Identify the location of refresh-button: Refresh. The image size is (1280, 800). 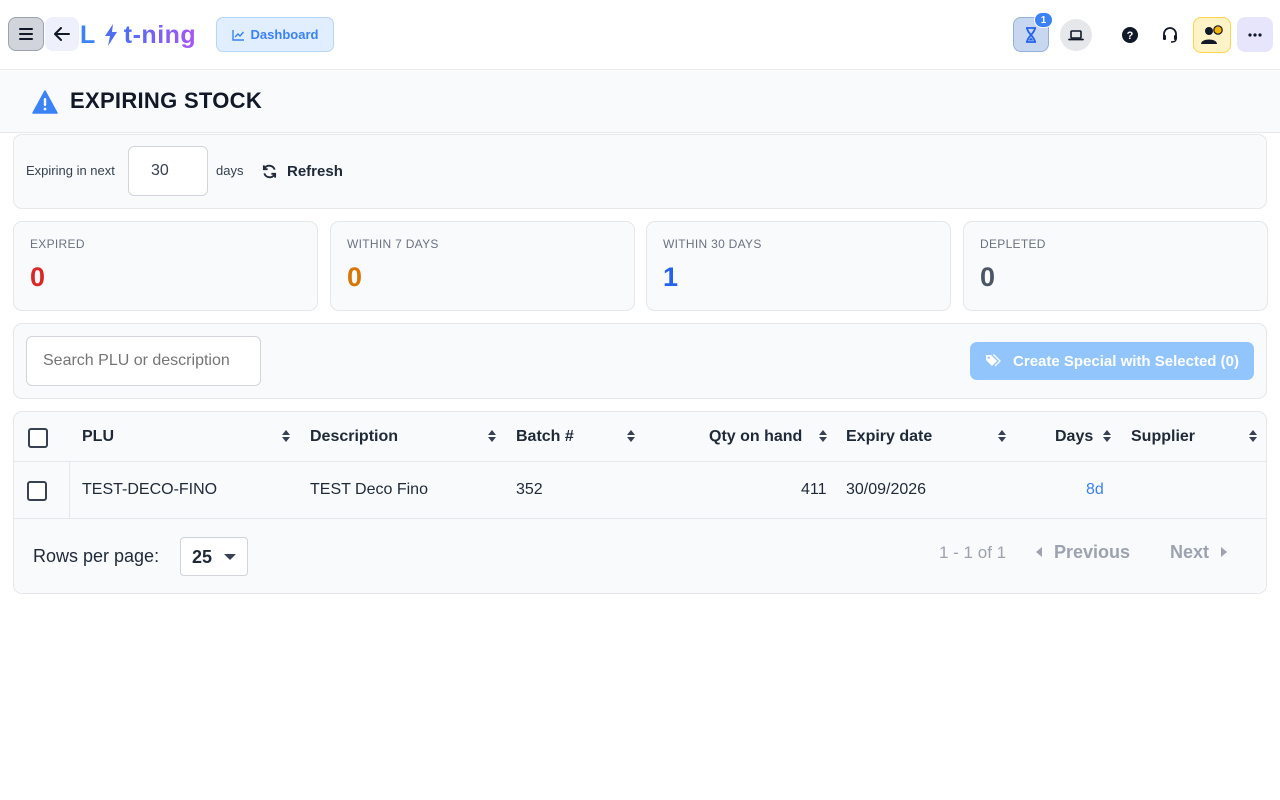
(302, 171).